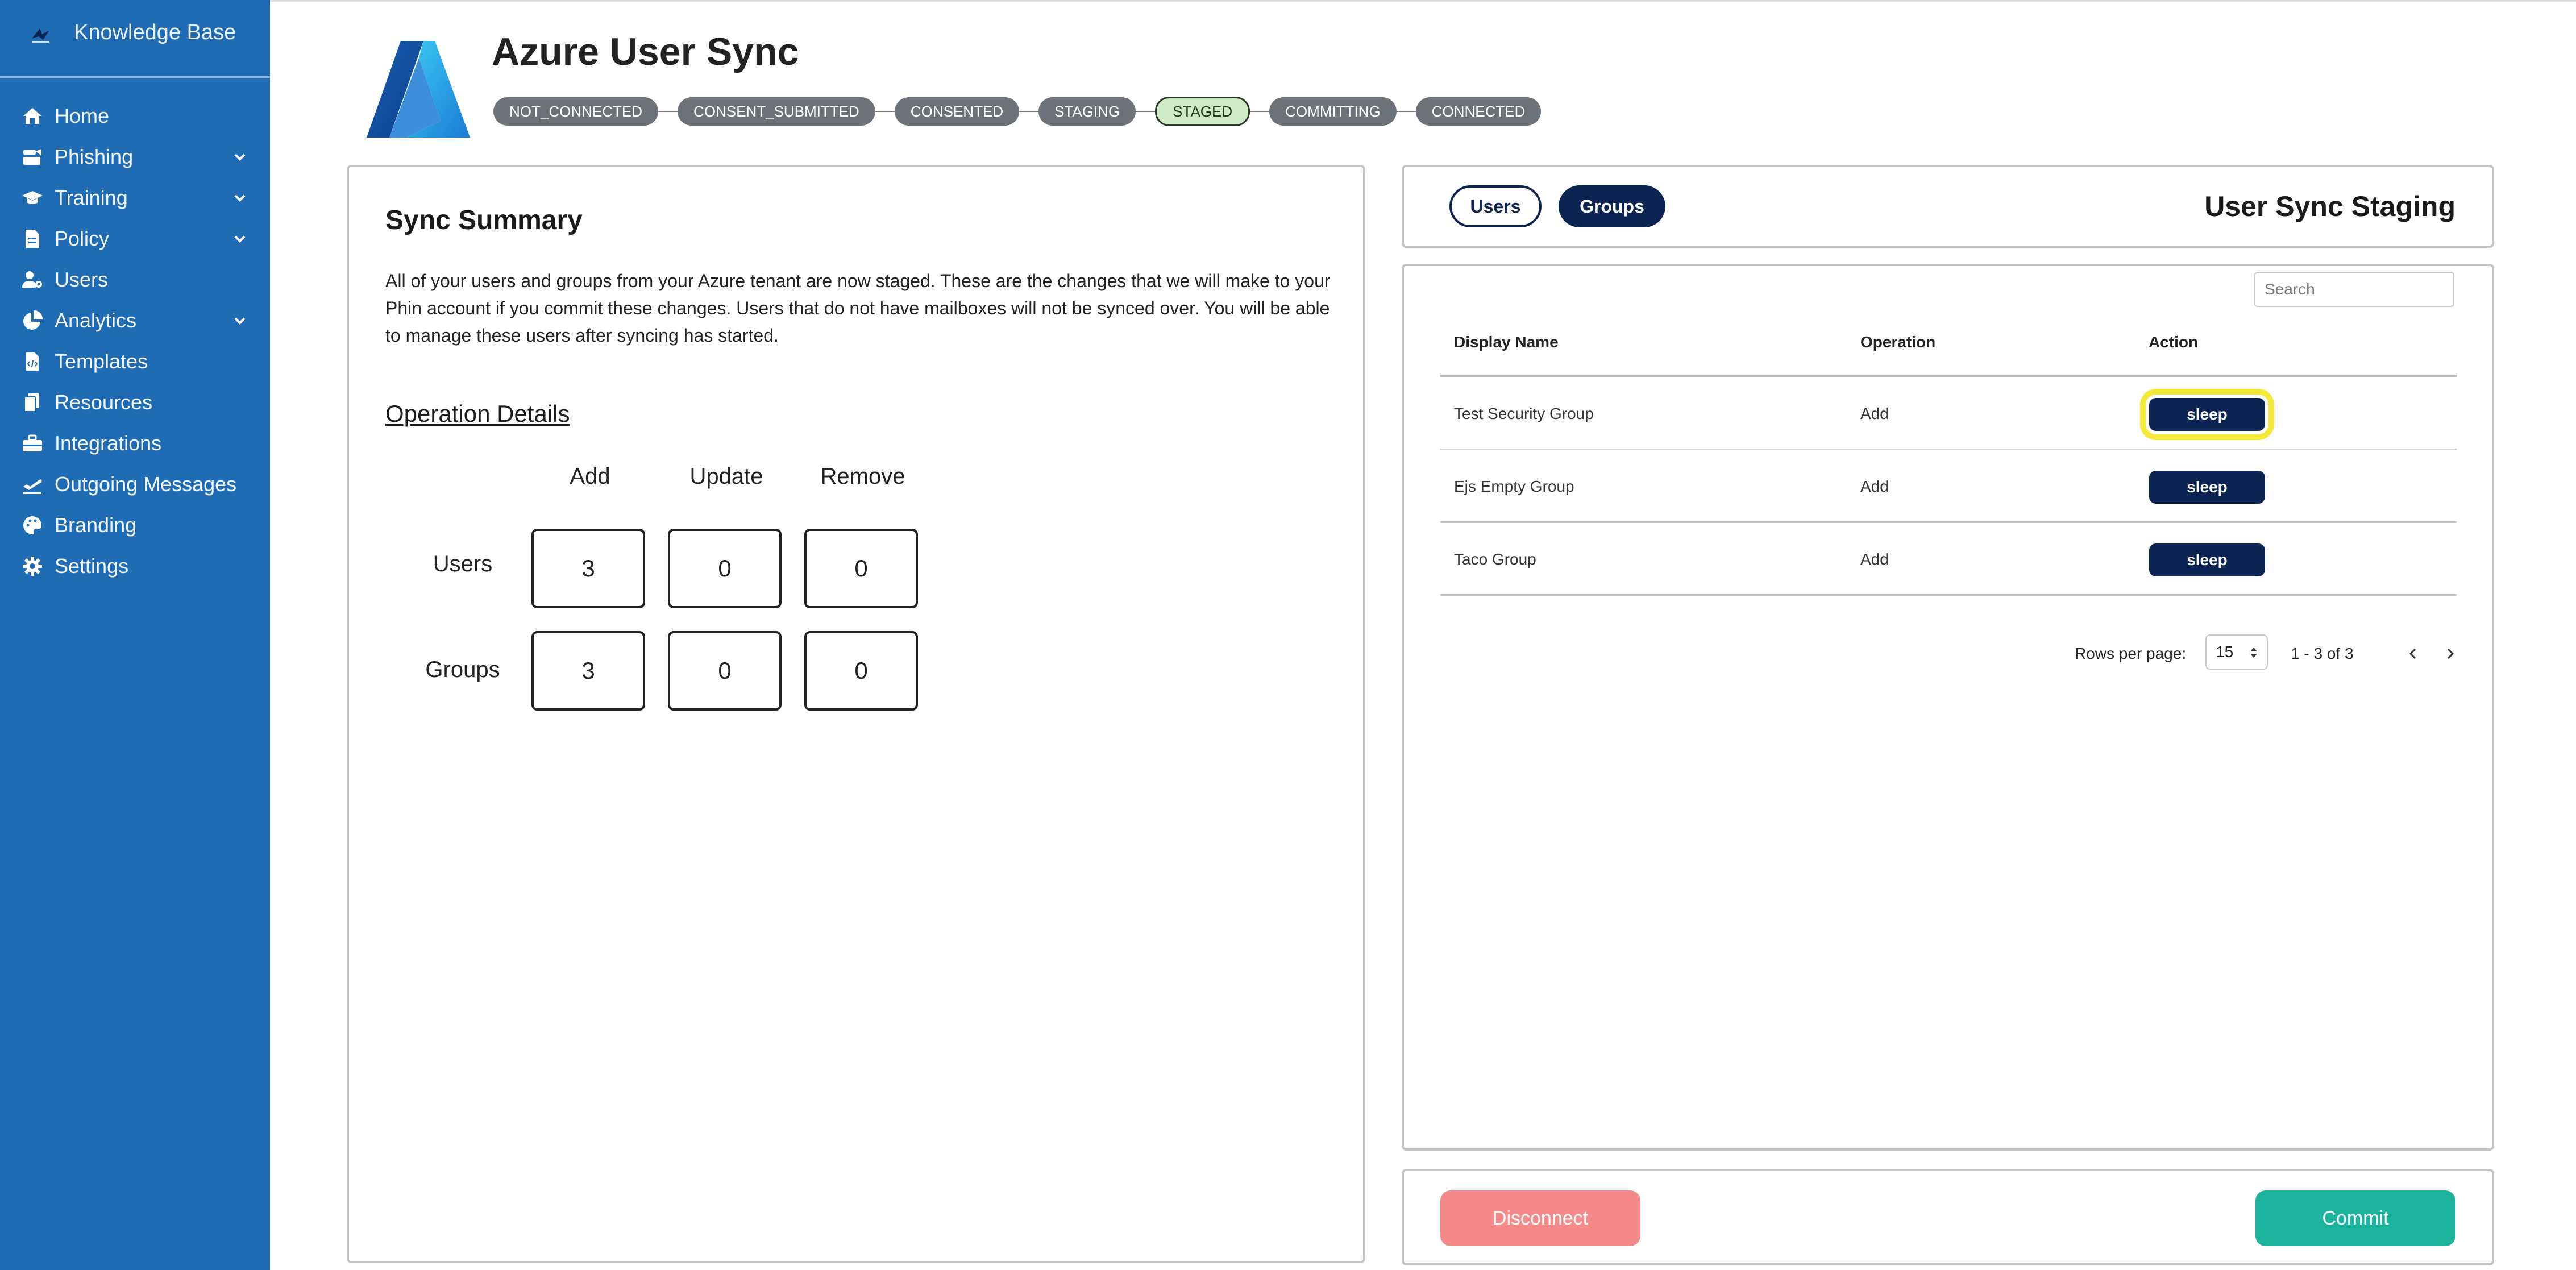 Image resolution: width=2576 pixels, height=1270 pixels. Describe the element at coordinates (135, 566) in the screenshot. I see `sidebar-item-settings: Settings` at that location.